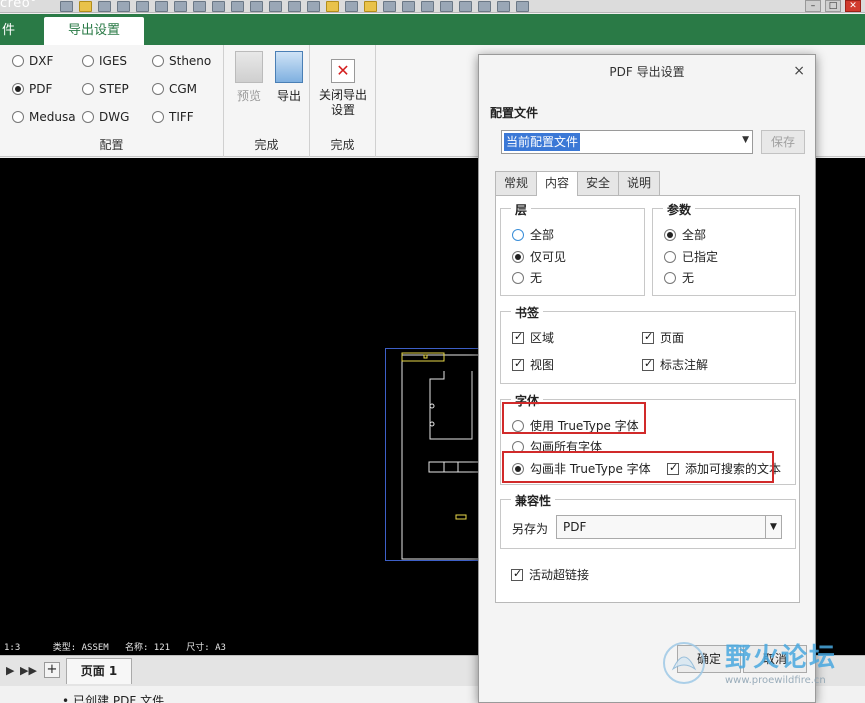  I want to click on saveas-chevron-down-icon: ▼, so click(773, 527).